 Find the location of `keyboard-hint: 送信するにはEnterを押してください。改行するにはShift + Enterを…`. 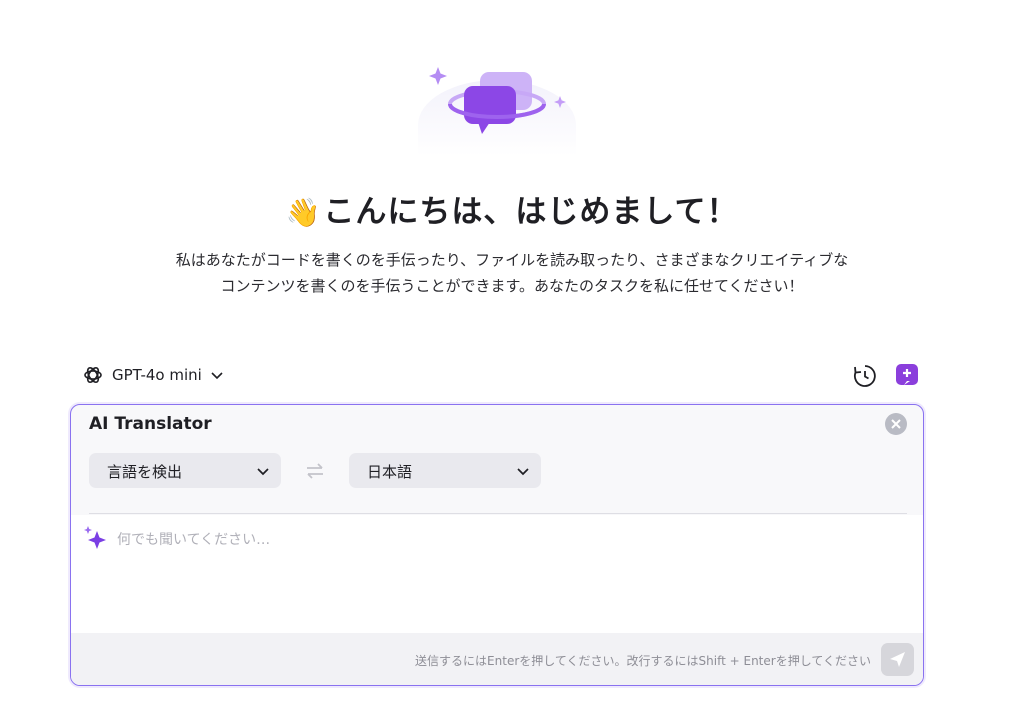

keyboard-hint: 送信するにはEnterを押してください。改行するにはShift + Enterを… is located at coordinates (643, 661).